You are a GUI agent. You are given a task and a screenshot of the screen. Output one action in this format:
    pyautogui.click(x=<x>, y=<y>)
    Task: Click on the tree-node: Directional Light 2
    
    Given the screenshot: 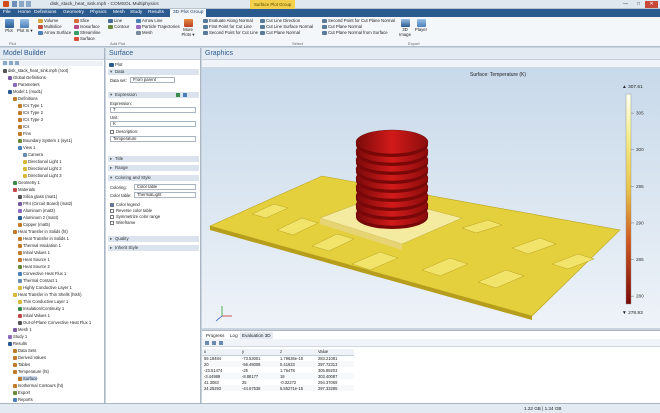 What is the action you would take?
    pyautogui.click(x=42, y=168)
    